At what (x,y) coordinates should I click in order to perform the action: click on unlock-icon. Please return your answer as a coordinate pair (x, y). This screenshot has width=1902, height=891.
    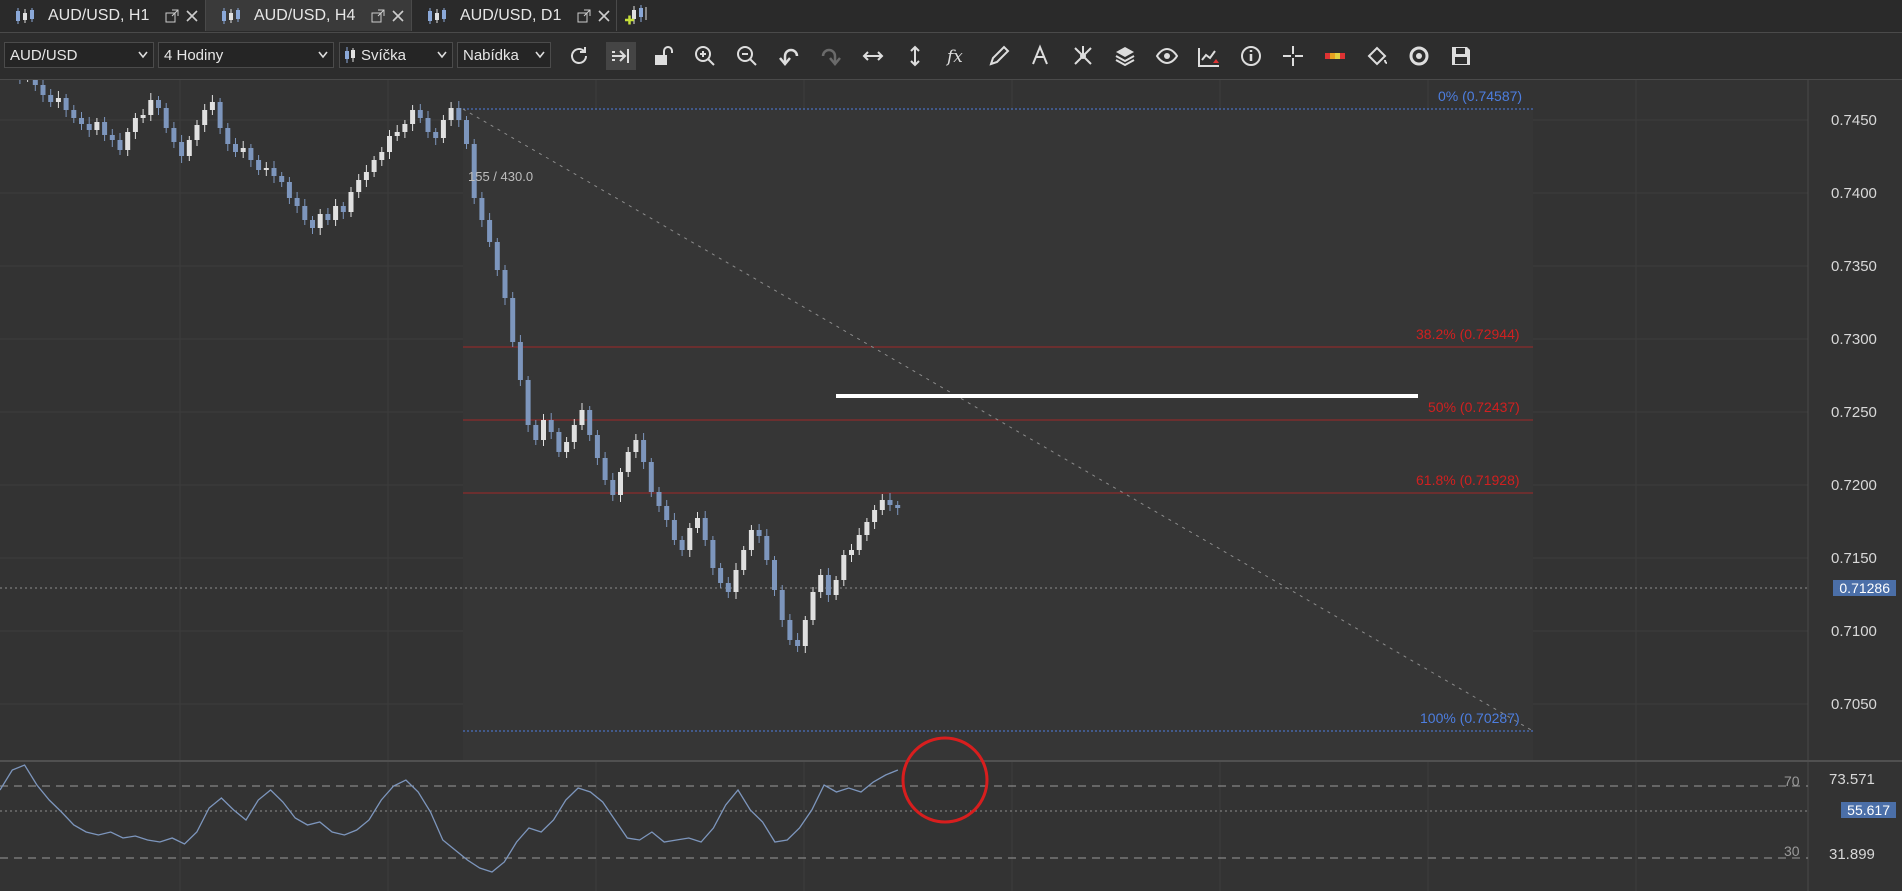
    Looking at the image, I should click on (664, 55).